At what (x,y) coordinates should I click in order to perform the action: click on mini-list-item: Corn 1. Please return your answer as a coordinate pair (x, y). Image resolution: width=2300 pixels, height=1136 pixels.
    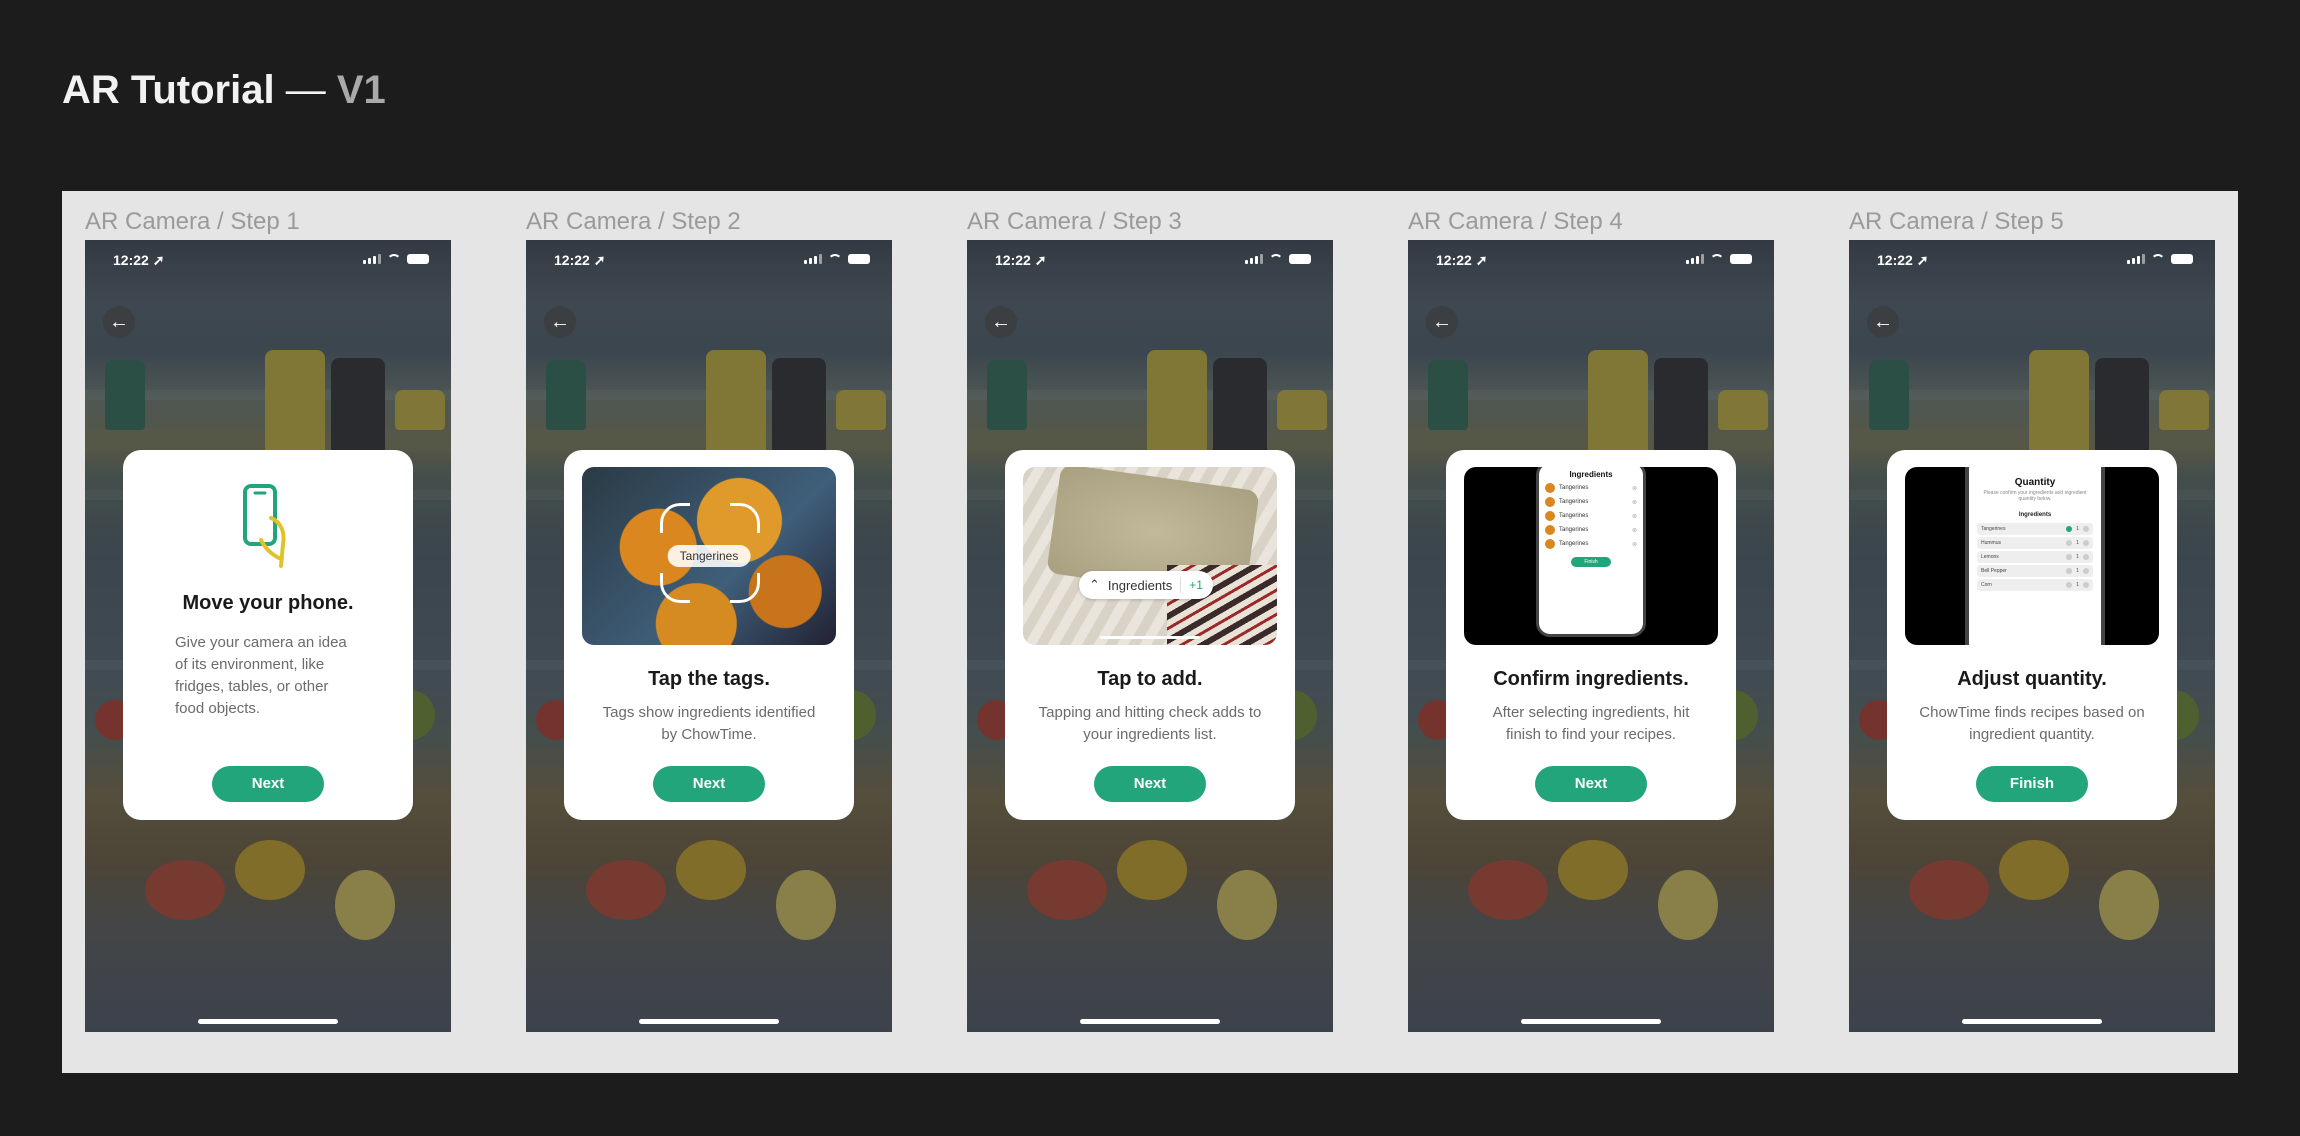
    Looking at the image, I should click on (2035, 585).